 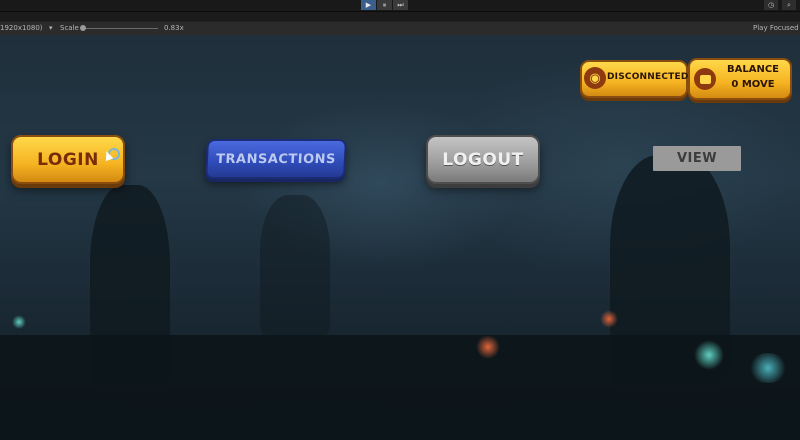 What do you see at coordinates (697, 158) in the screenshot?
I see `view-button: VIEW` at bounding box center [697, 158].